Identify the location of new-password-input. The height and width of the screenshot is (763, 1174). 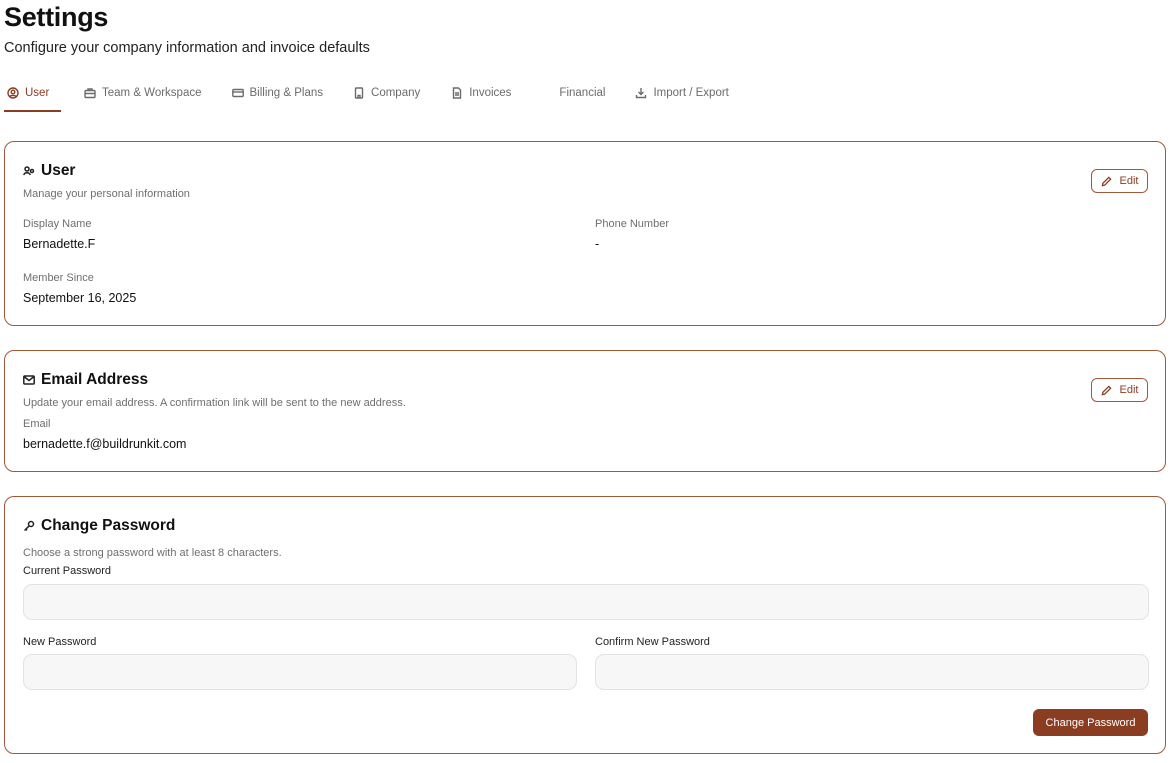
(300, 672).